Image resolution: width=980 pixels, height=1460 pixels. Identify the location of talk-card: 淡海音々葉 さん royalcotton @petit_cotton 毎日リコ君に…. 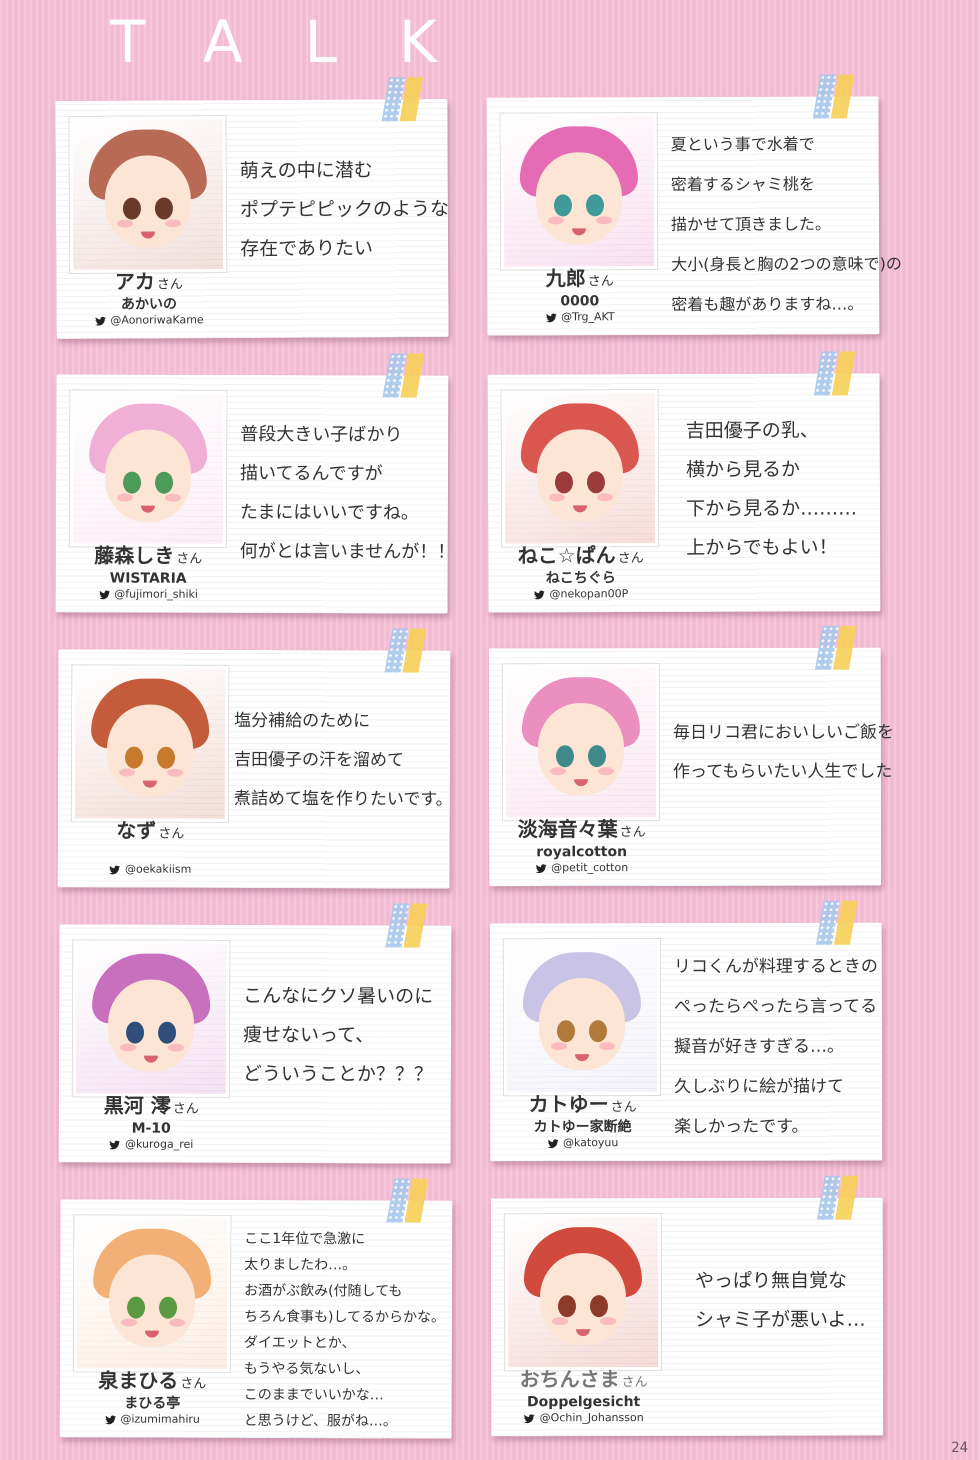
(691, 756).